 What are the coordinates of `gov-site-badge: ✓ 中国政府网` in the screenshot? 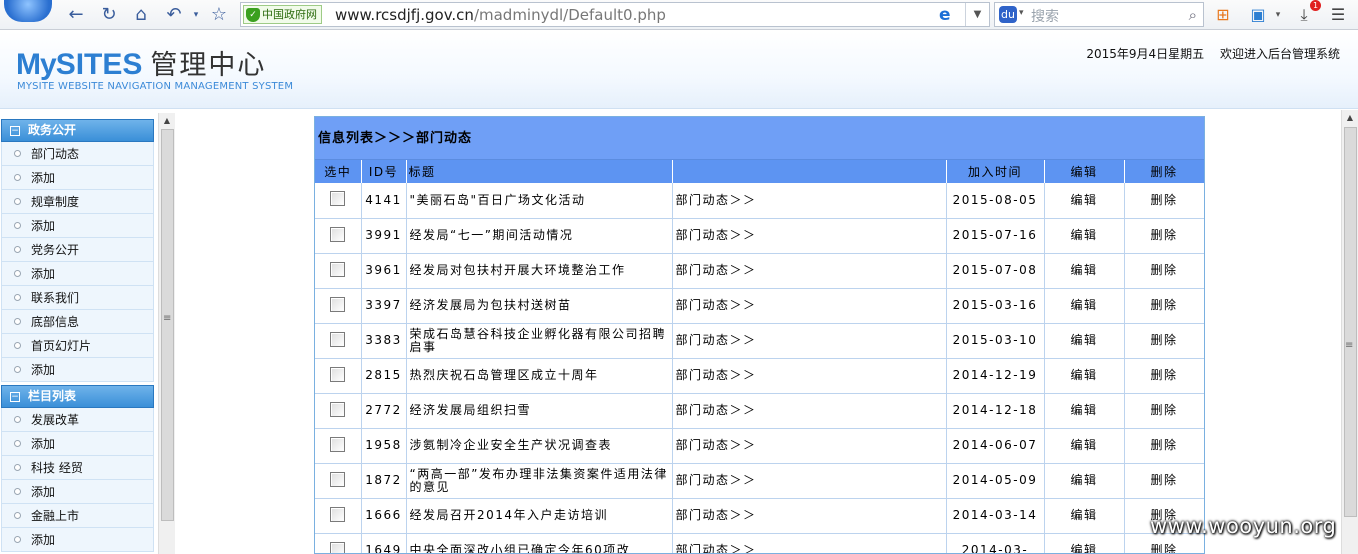 It's located at (282, 14).